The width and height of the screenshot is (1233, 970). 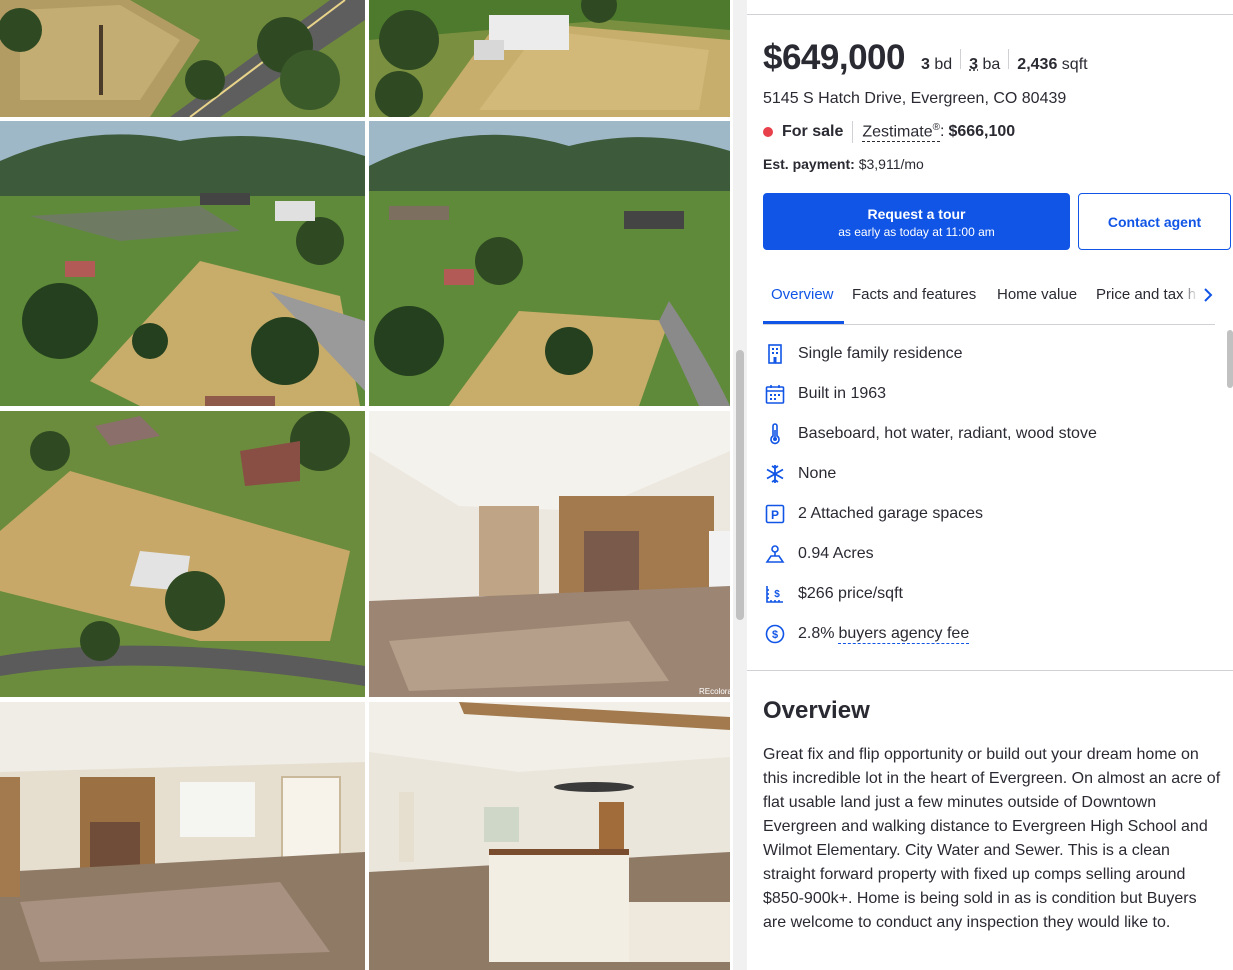 I want to click on tab-facts-and-features: Facts and features, so click(x=914, y=294).